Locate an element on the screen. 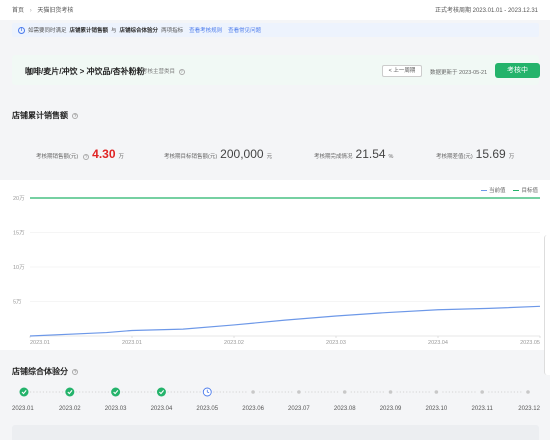 This screenshot has width=550, height=440. stat-unit: 元 is located at coordinates (269, 157).